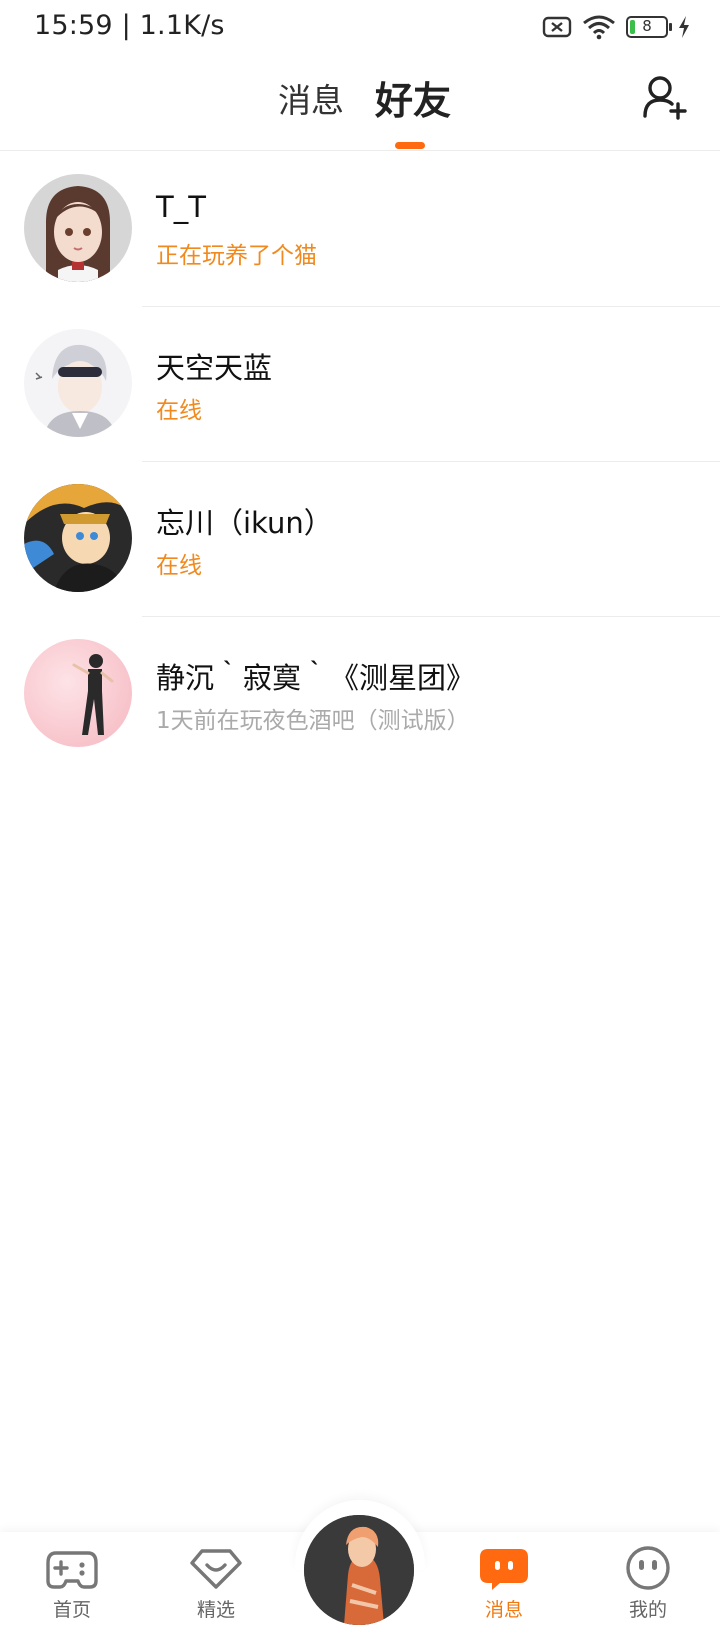  Describe the element at coordinates (236, 256) in the screenshot. I see `friend-status: 正在玩养了个猫` at that location.